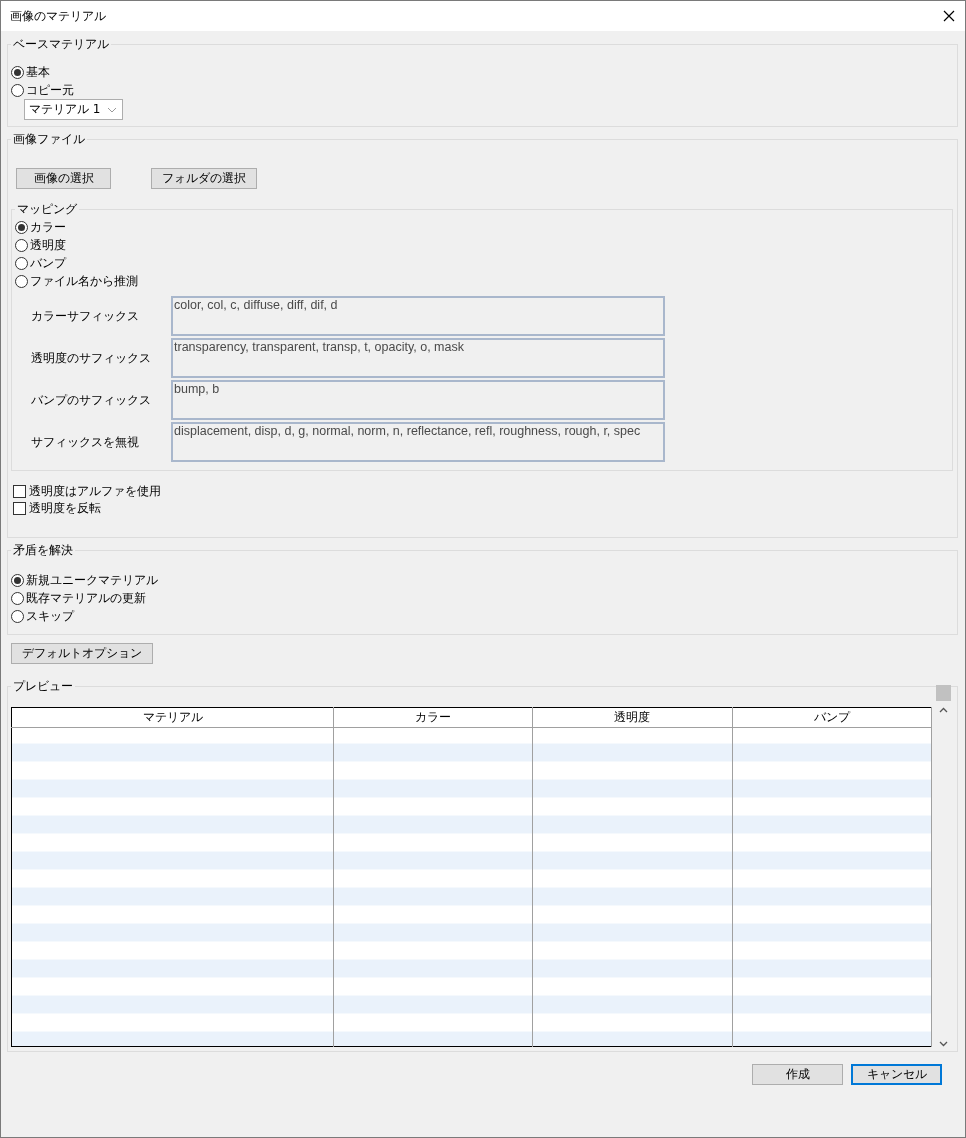  Describe the element at coordinates (896, 1074) in the screenshot. I see `dialog-button: キャンセル` at that location.